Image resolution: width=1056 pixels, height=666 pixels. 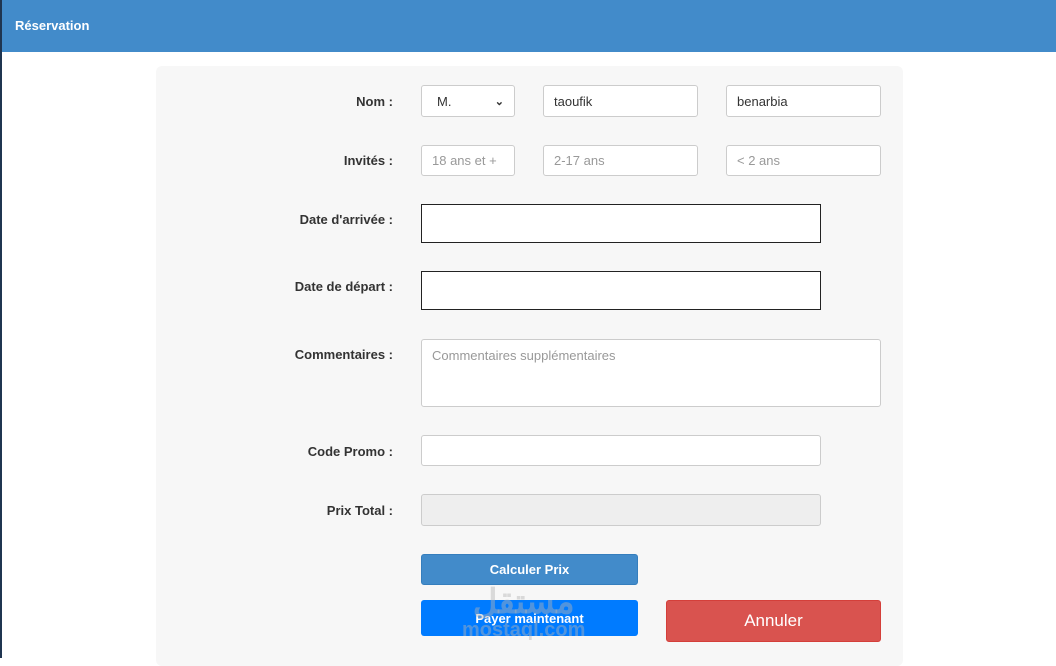 I want to click on promo-label: Code Promo :, so click(x=350, y=451).